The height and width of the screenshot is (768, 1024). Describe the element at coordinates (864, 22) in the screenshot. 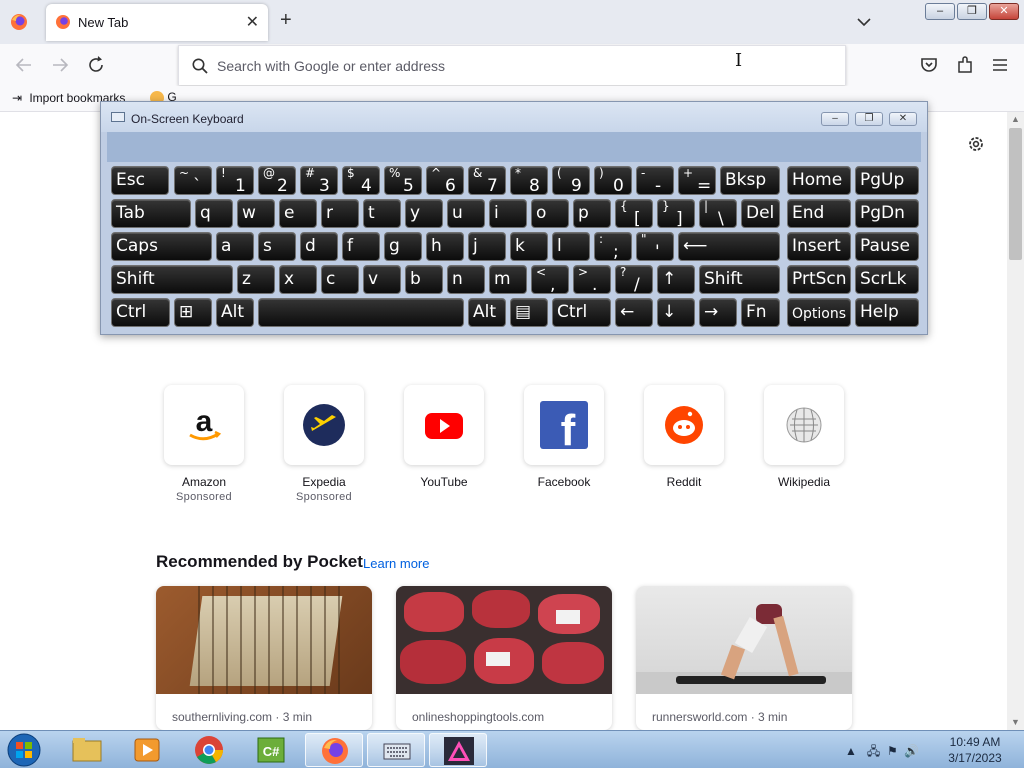

I see `list-all-tabs-icon` at that location.